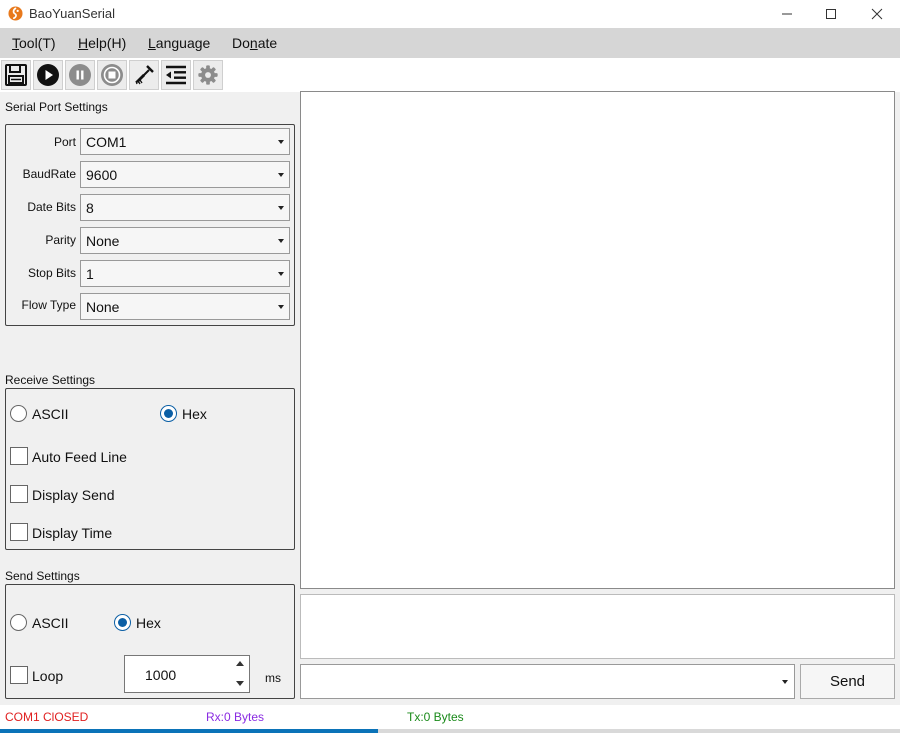  Describe the element at coordinates (185, 141) in the screenshot. I see `port-select: COM1` at that location.